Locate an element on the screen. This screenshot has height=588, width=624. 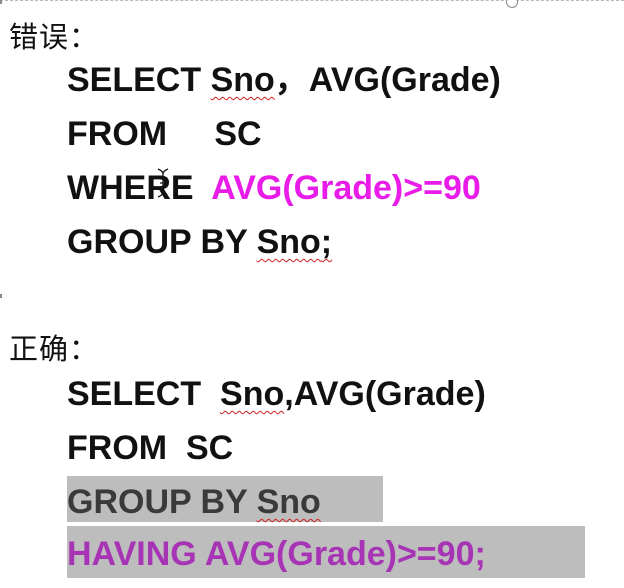
wrong-line-from: FROM SC is located at coordinates (164, 134).